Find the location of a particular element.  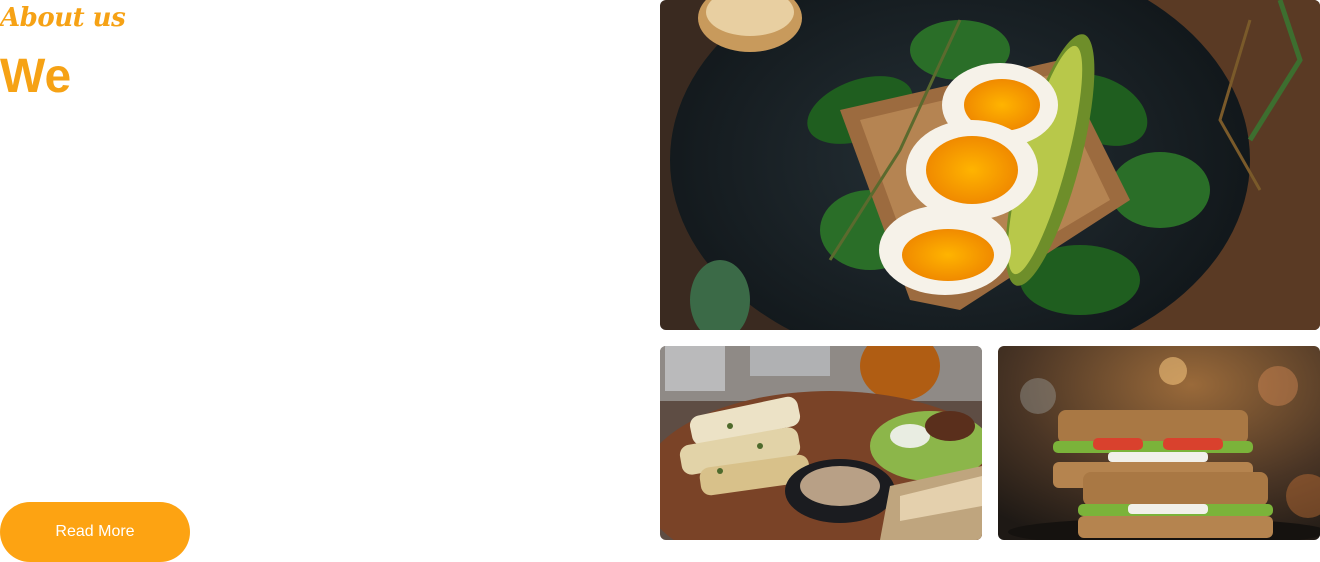

sandwich-stack-photo is located at coordinates (1159, 443).